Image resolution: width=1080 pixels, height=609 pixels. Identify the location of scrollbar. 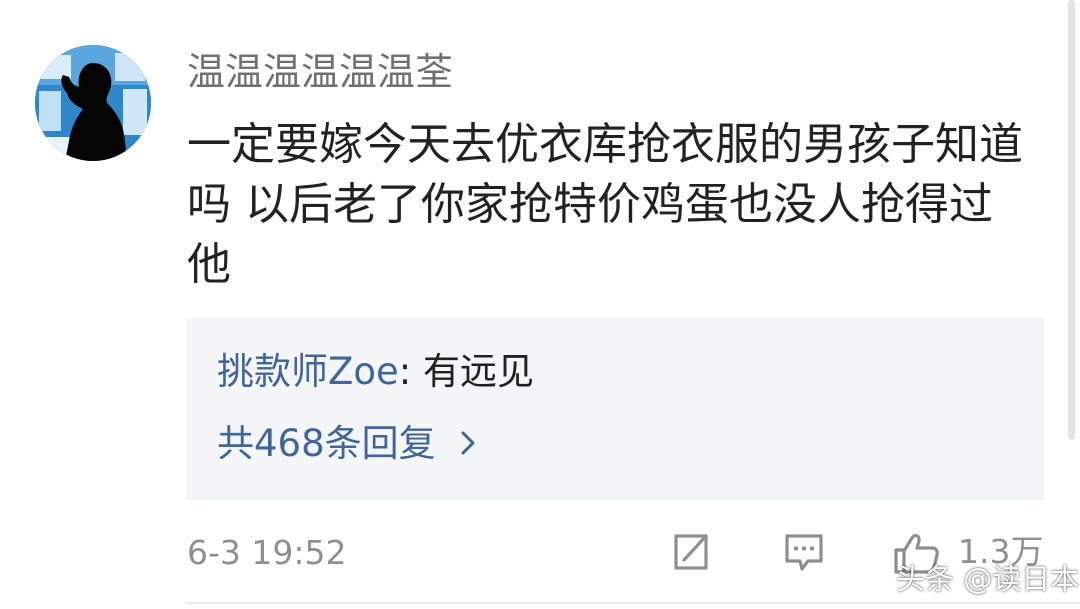
(1071, 220).